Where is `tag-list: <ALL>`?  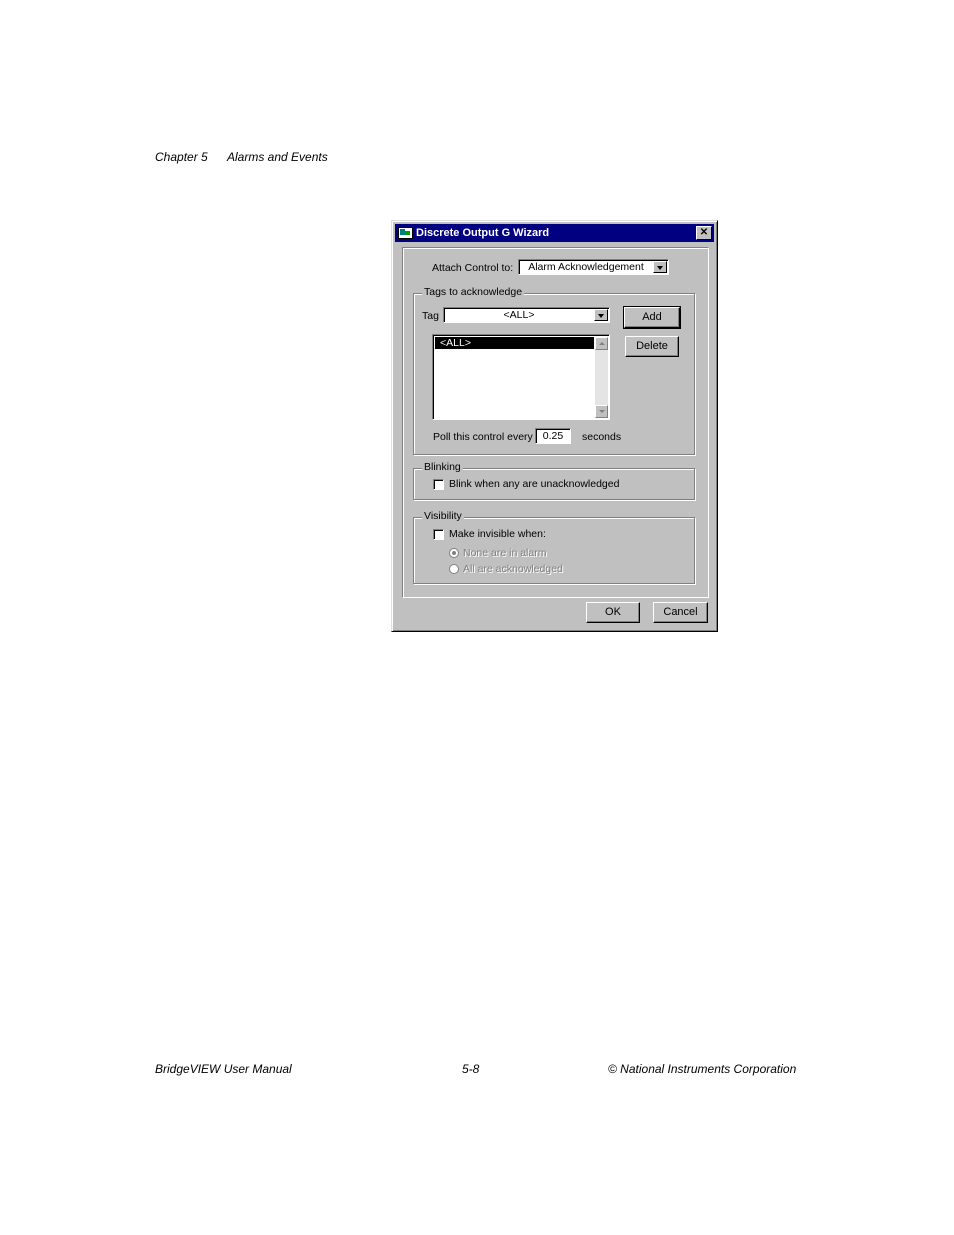 tag-list: <ALL> is located at coordinates (521, 377).